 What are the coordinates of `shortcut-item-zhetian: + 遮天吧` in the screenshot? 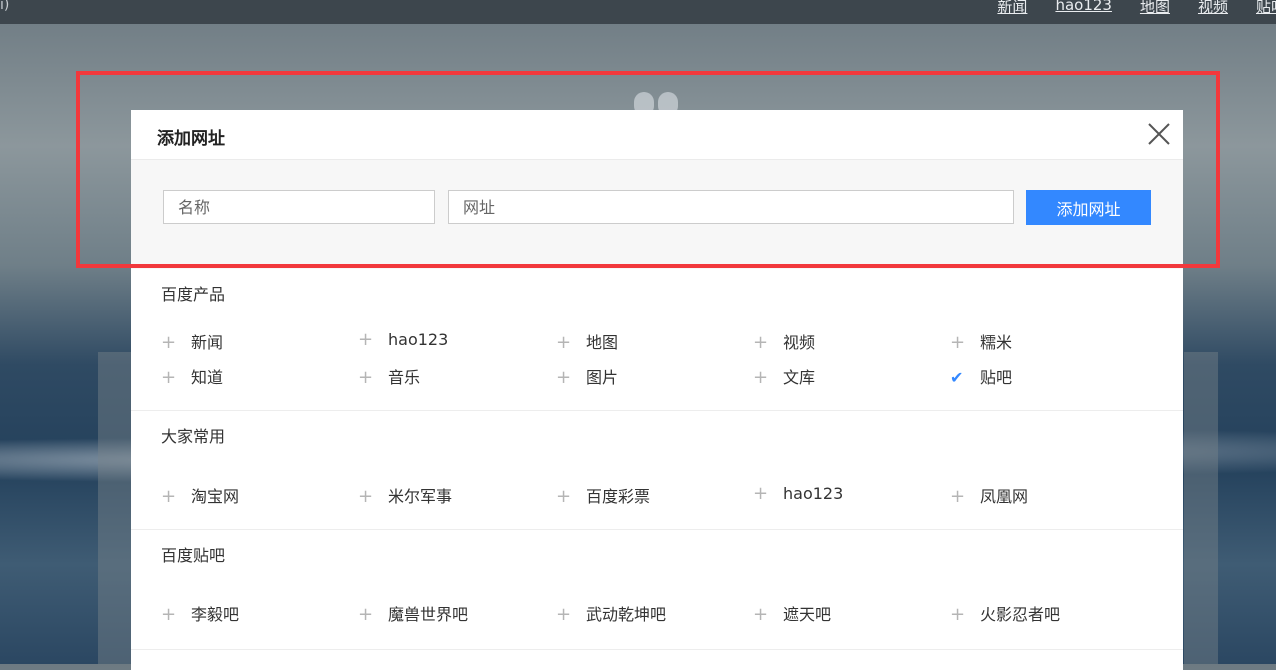 It's located at (792, 613).